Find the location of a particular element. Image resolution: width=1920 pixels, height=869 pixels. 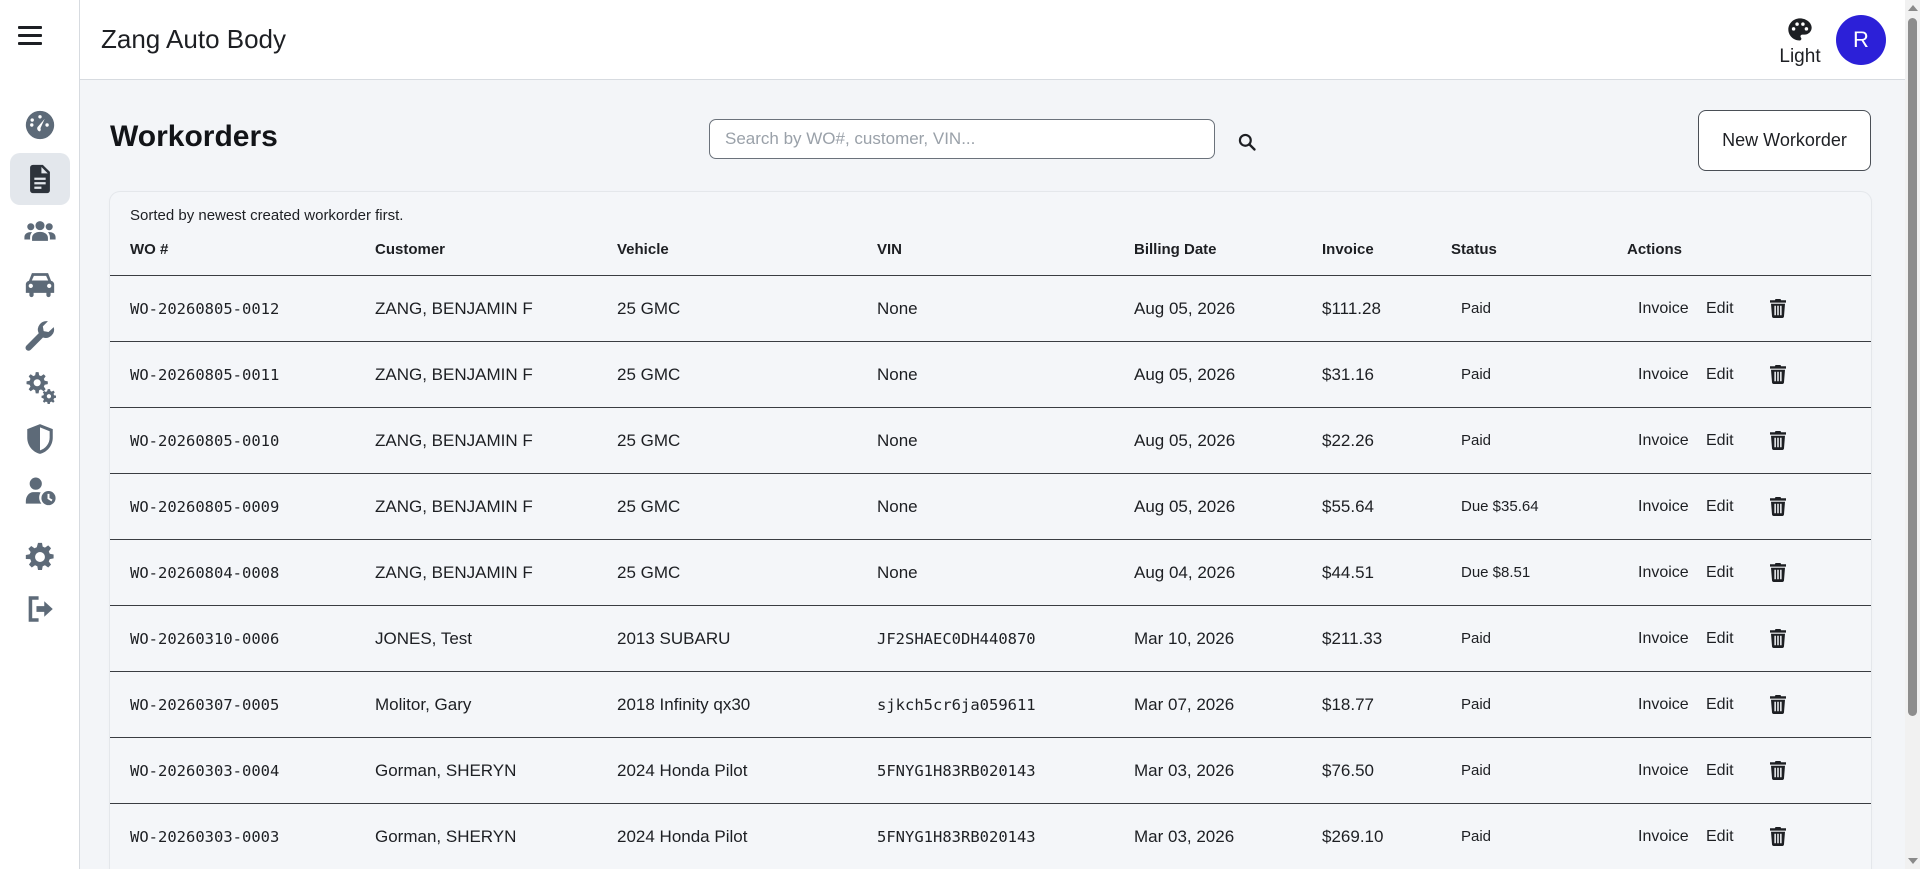

user-avatar: R is located at coordinates (1861, 40).